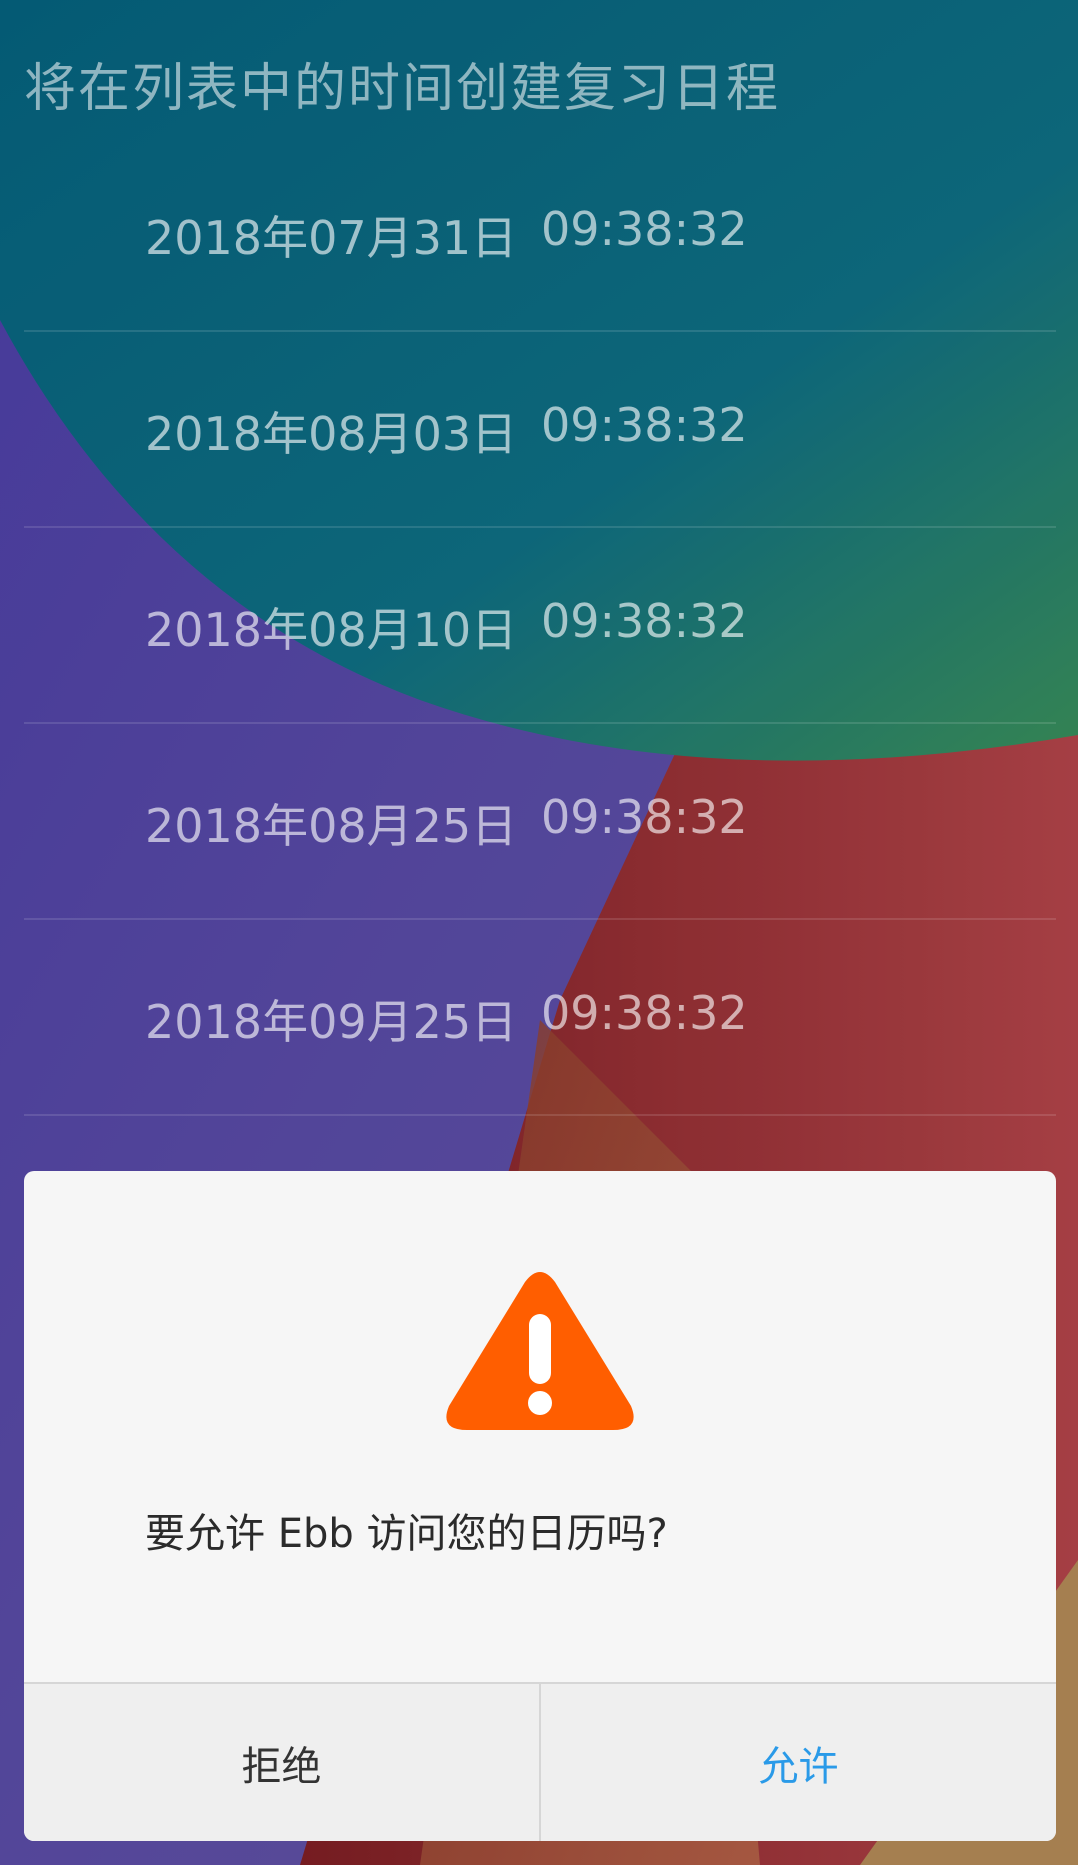 The width and height of the screenshot is (1078, 1865). What do you see at coordinates (282, 1762) in the screenshot?
I see `deny-button: 拒绝` at bounding box center [282, 1762].